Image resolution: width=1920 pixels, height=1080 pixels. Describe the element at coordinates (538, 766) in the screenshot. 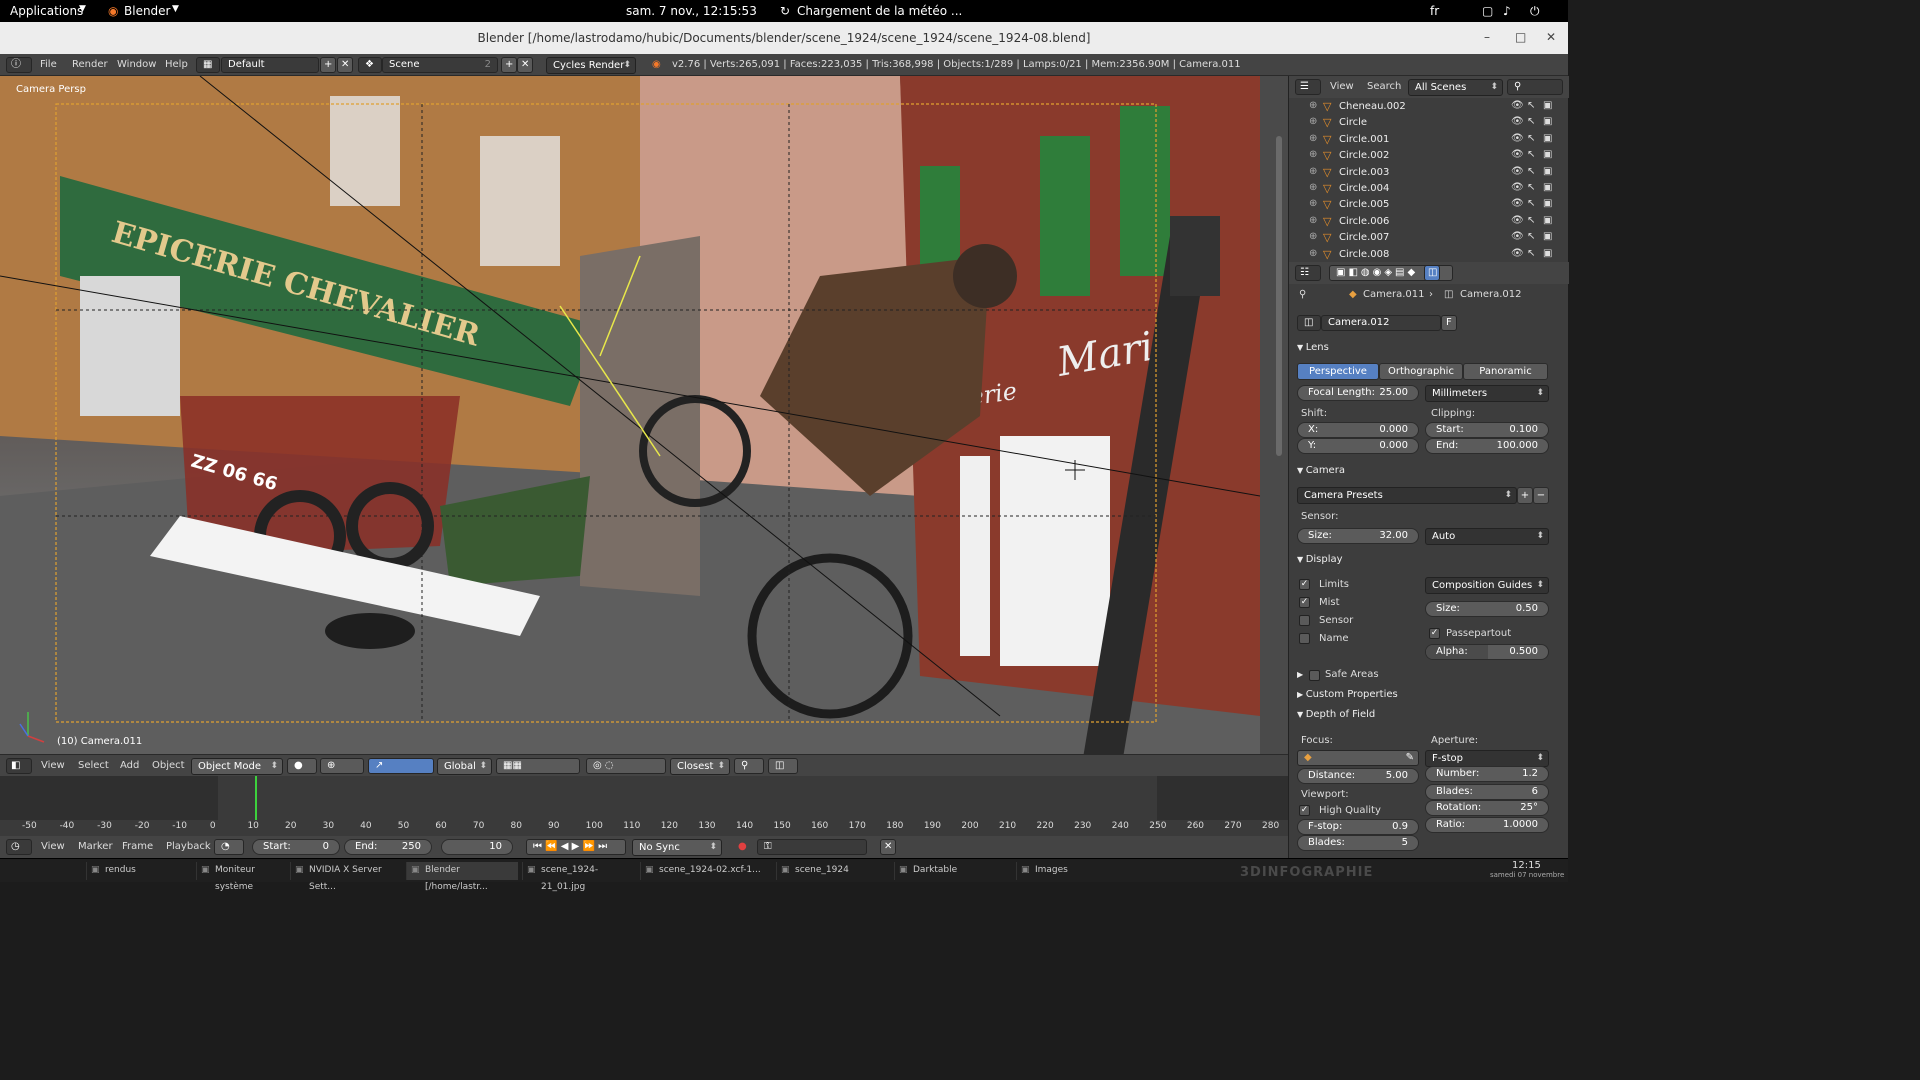

I see `layers-grid: ▦▦` at that location.